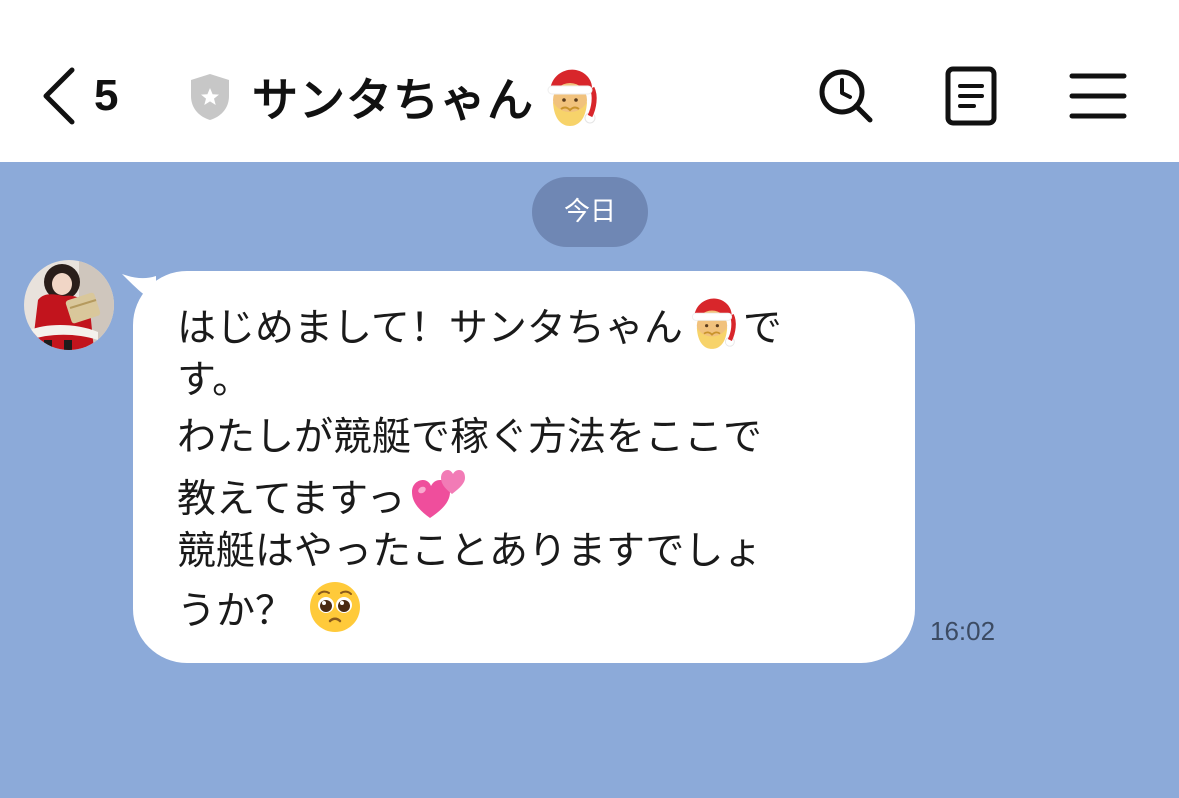 The width and height of the screenshot is (1179, 798). What do you see at coordinates (335, 607) in the screenshot?
I see `pleading-face-icon` at bounding box center [335, 607].